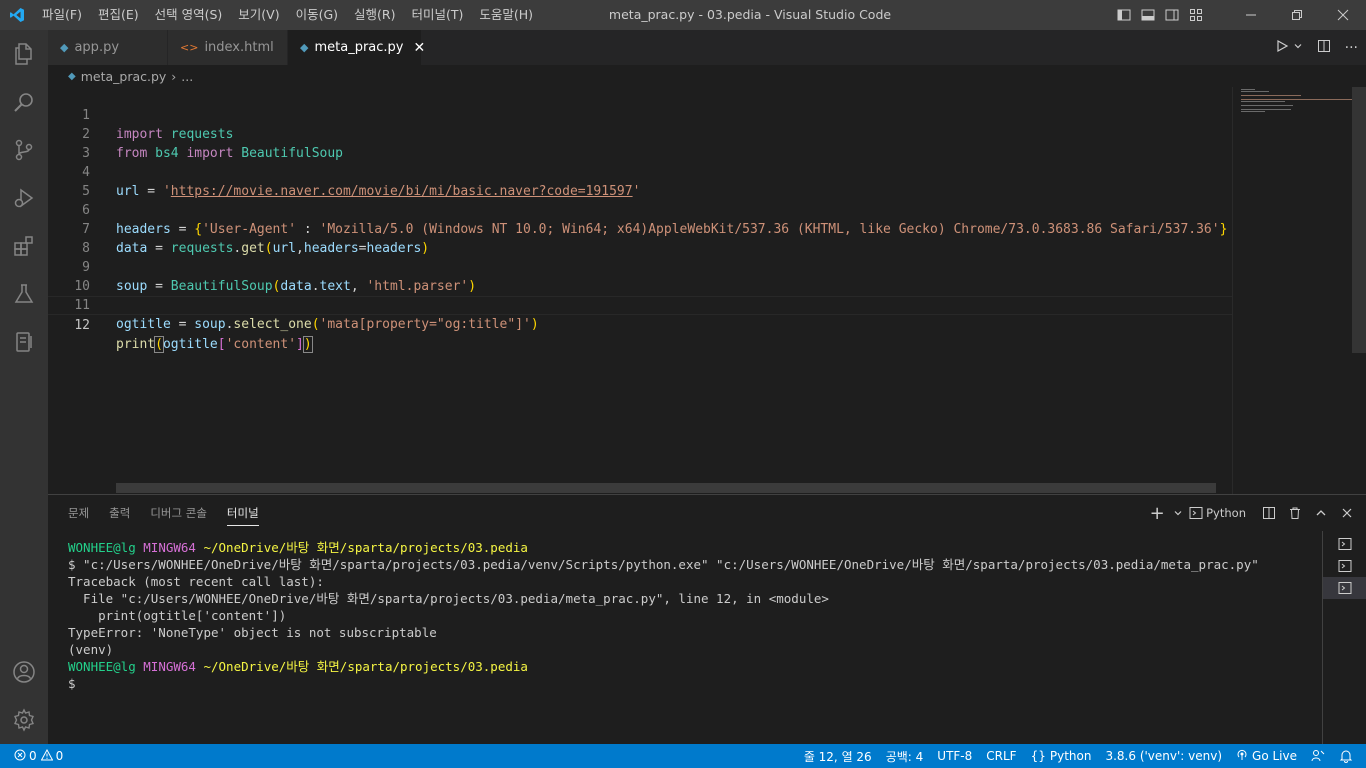 The width and height of the screenshot is (1366, 768). What do you see at coordinates (1242, 756) in the screenshot?
I see `broadcast-icon` at bounding box center [1242, 756].